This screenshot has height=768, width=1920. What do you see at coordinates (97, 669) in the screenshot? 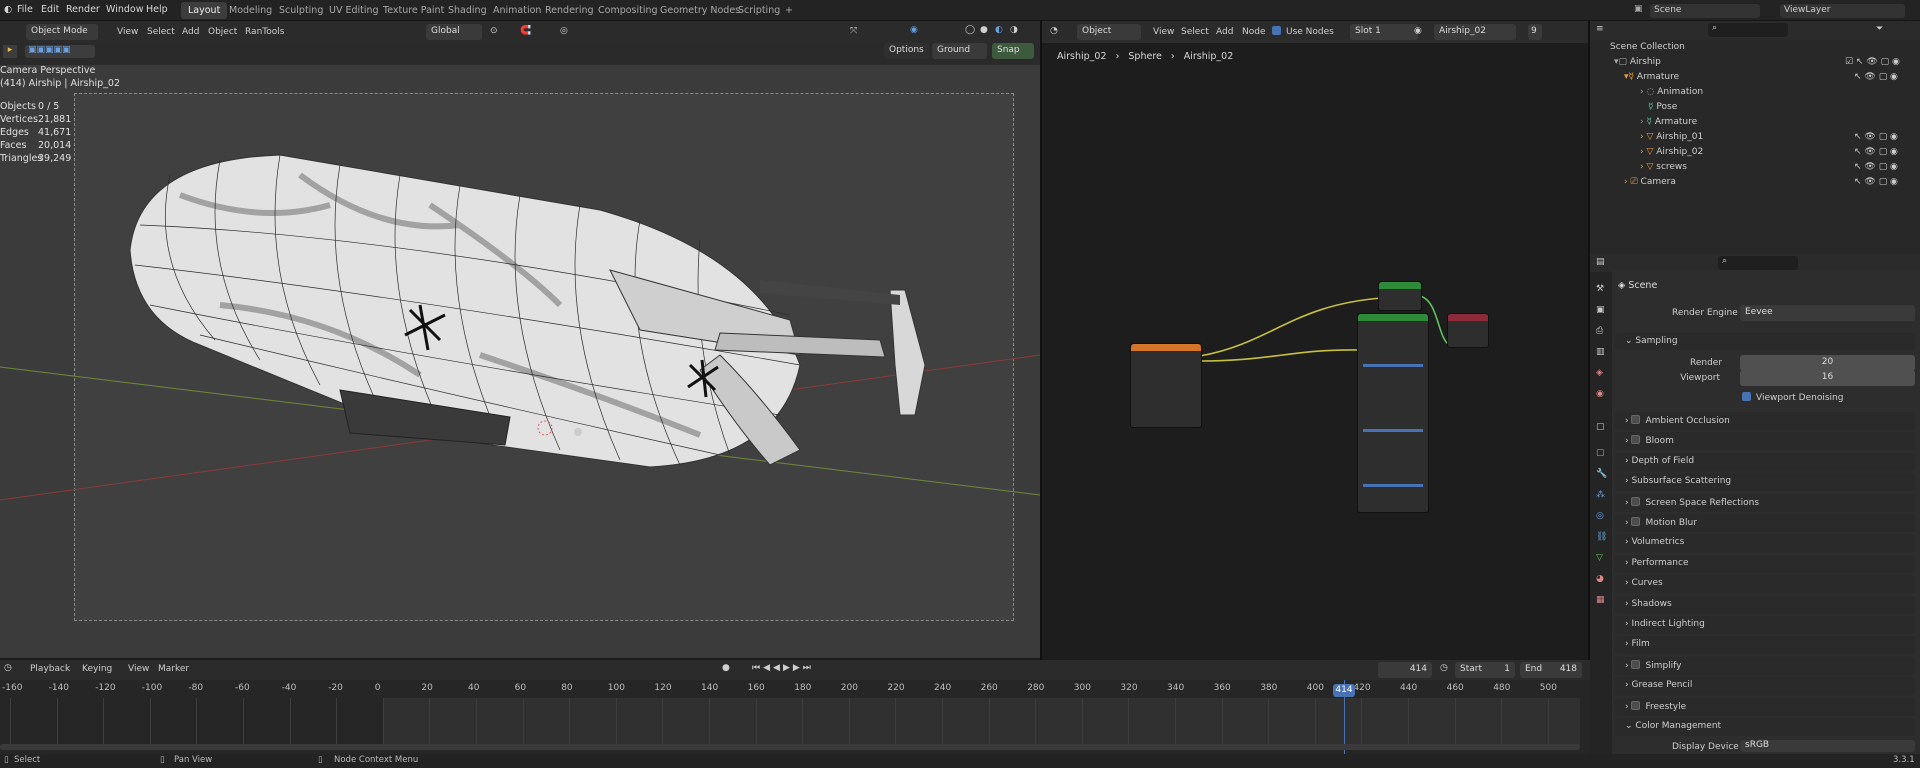
I see `keying-menu: Keying` at bounding box center [97, 669].